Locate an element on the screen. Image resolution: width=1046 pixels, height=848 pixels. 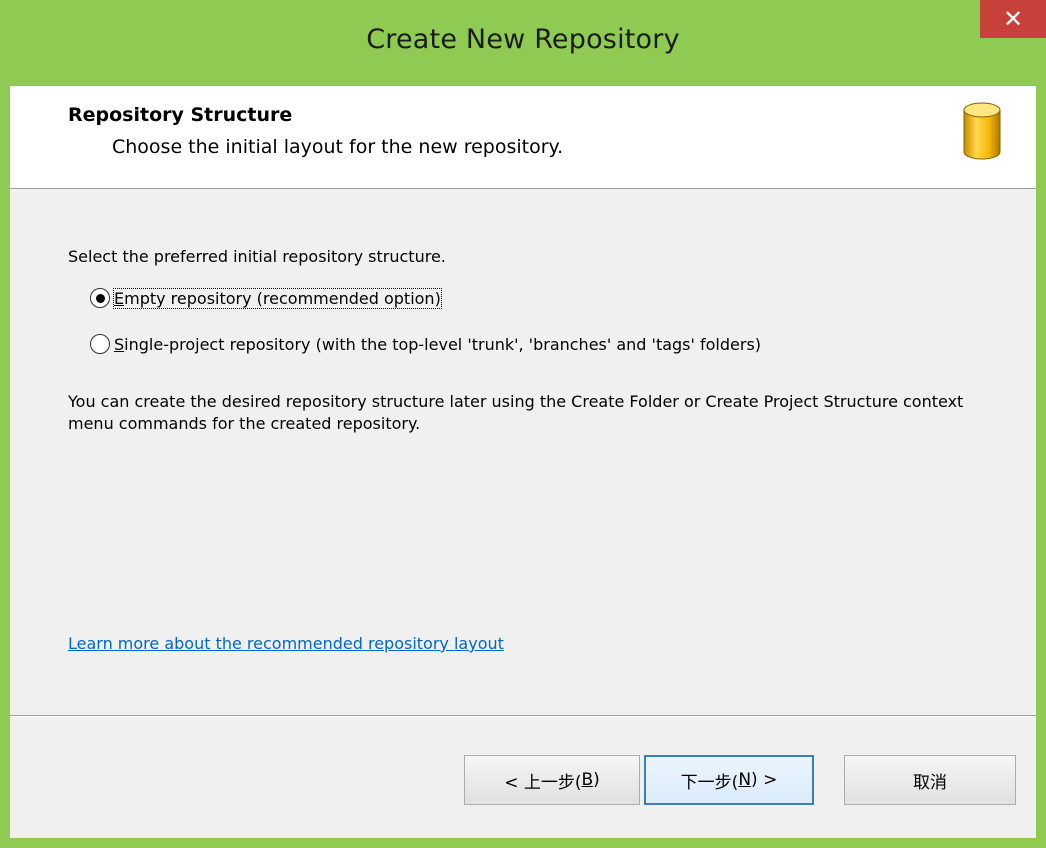
window-title: Create New Repository is located at coordinates (523, 39).